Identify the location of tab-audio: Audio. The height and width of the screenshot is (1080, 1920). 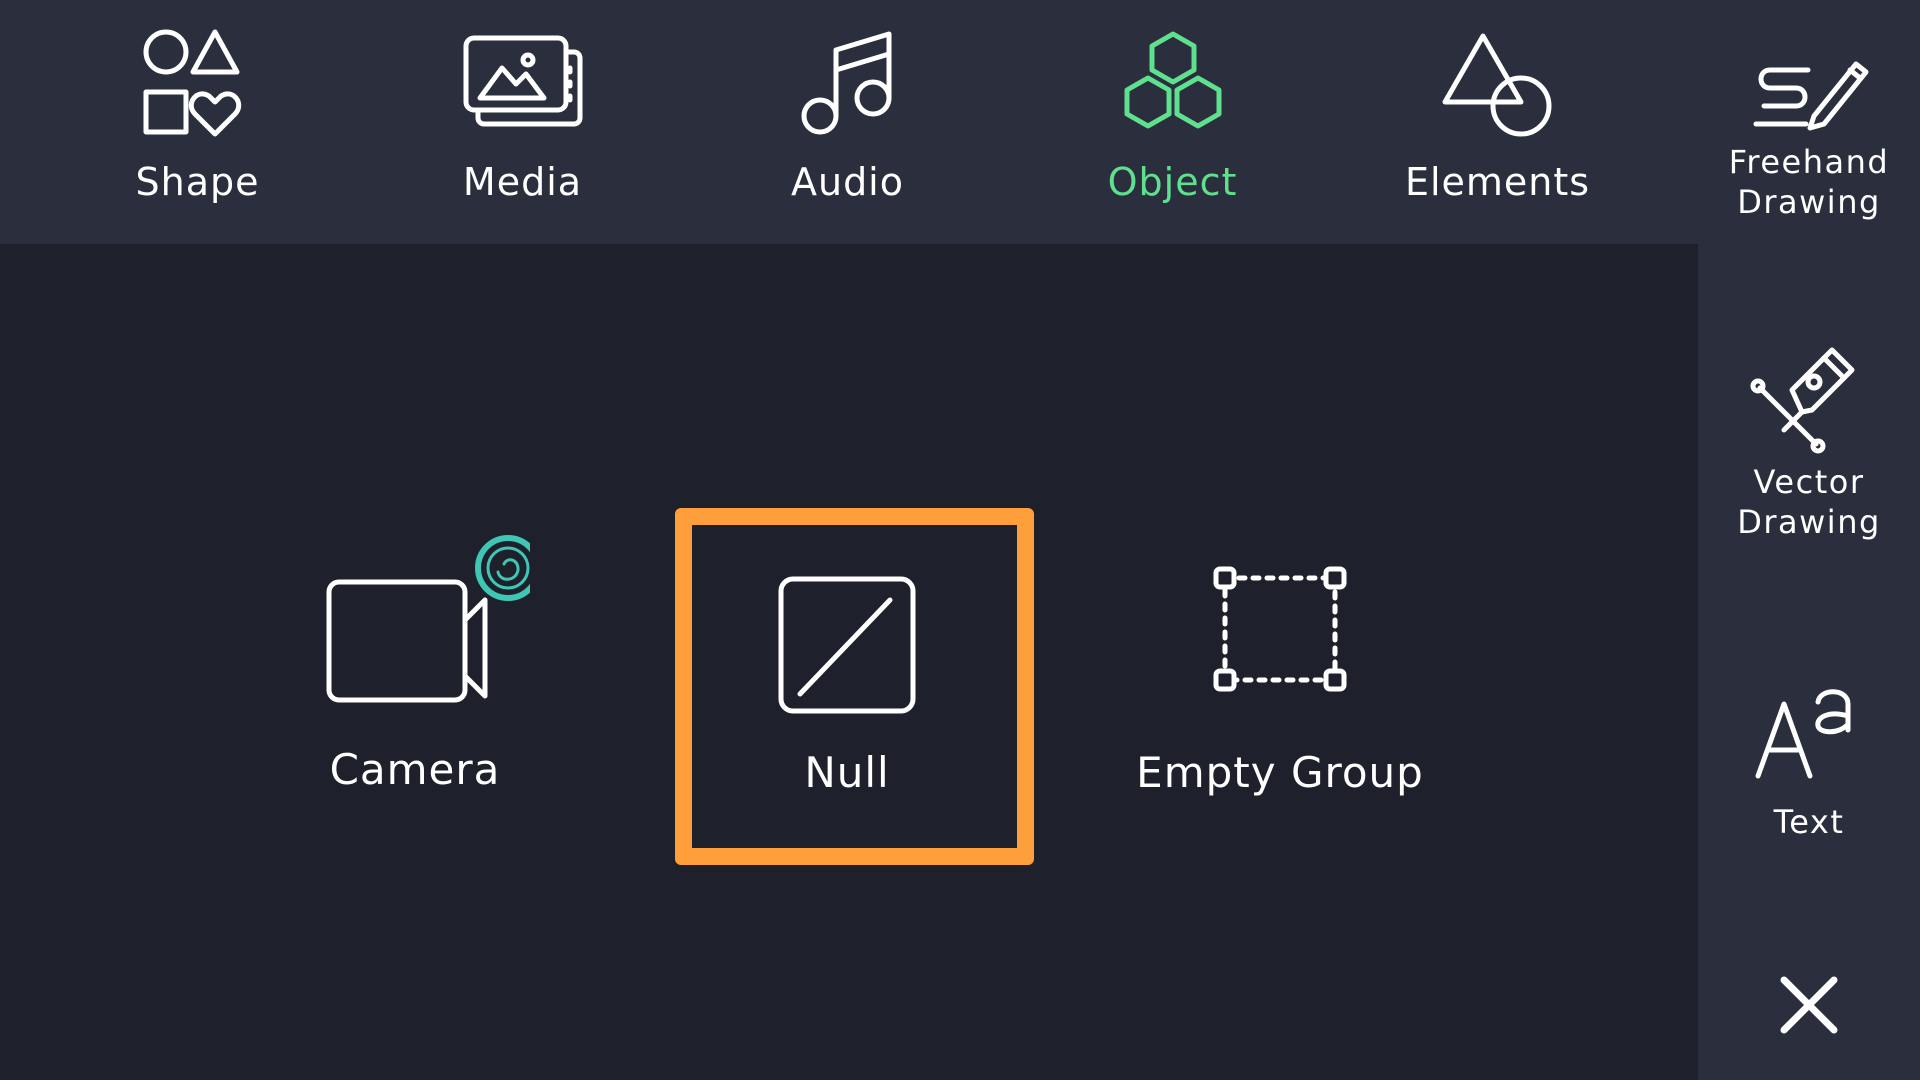
(847, 122).